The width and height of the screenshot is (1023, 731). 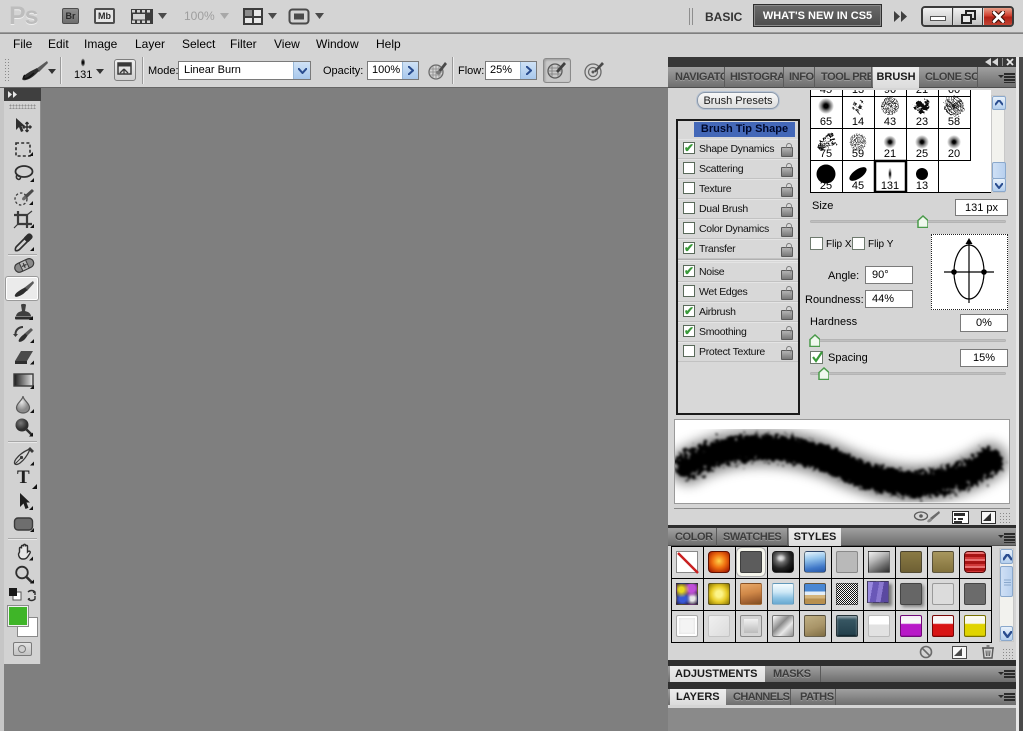 I want to click on svg-text: 14, so click(x=858, y=122).